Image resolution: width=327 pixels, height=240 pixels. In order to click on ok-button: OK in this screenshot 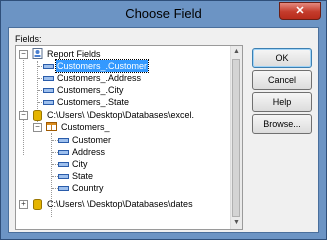, I will do `click(282, 58)`.